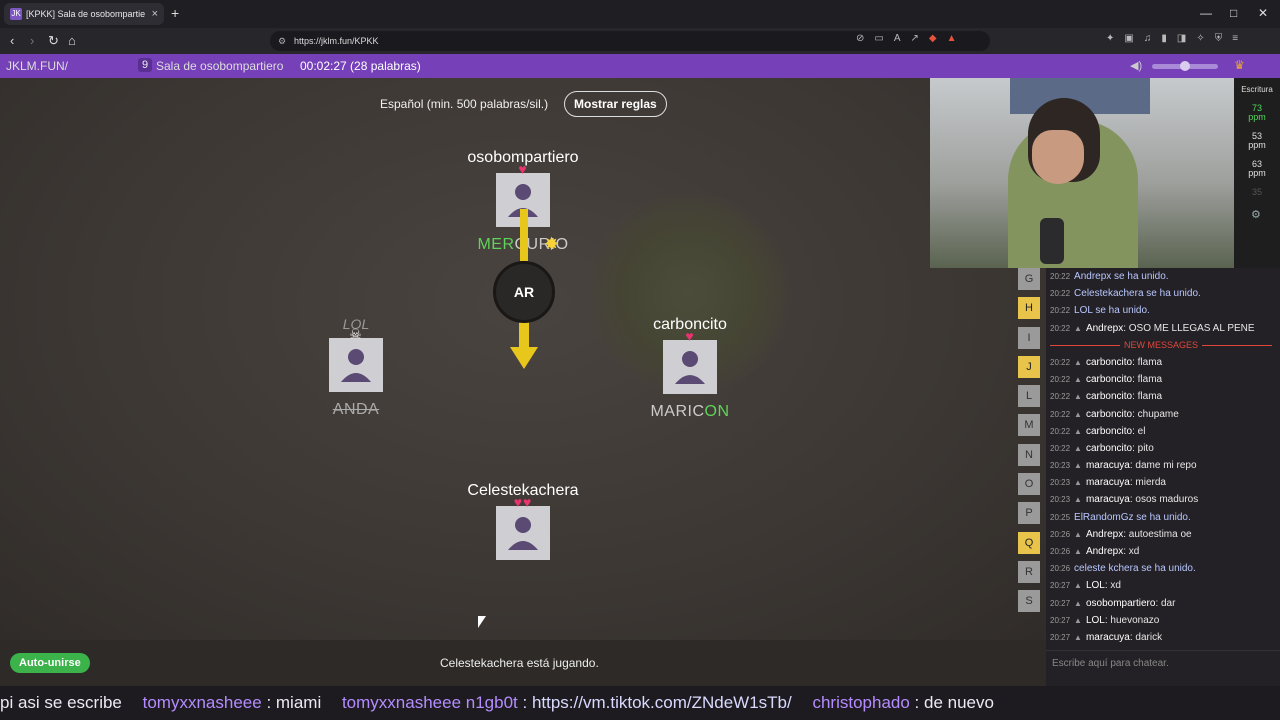  Describe the element at coordinates (1164, 500) in the screenshot. I see `chat-text: : osos maduros` at that location.